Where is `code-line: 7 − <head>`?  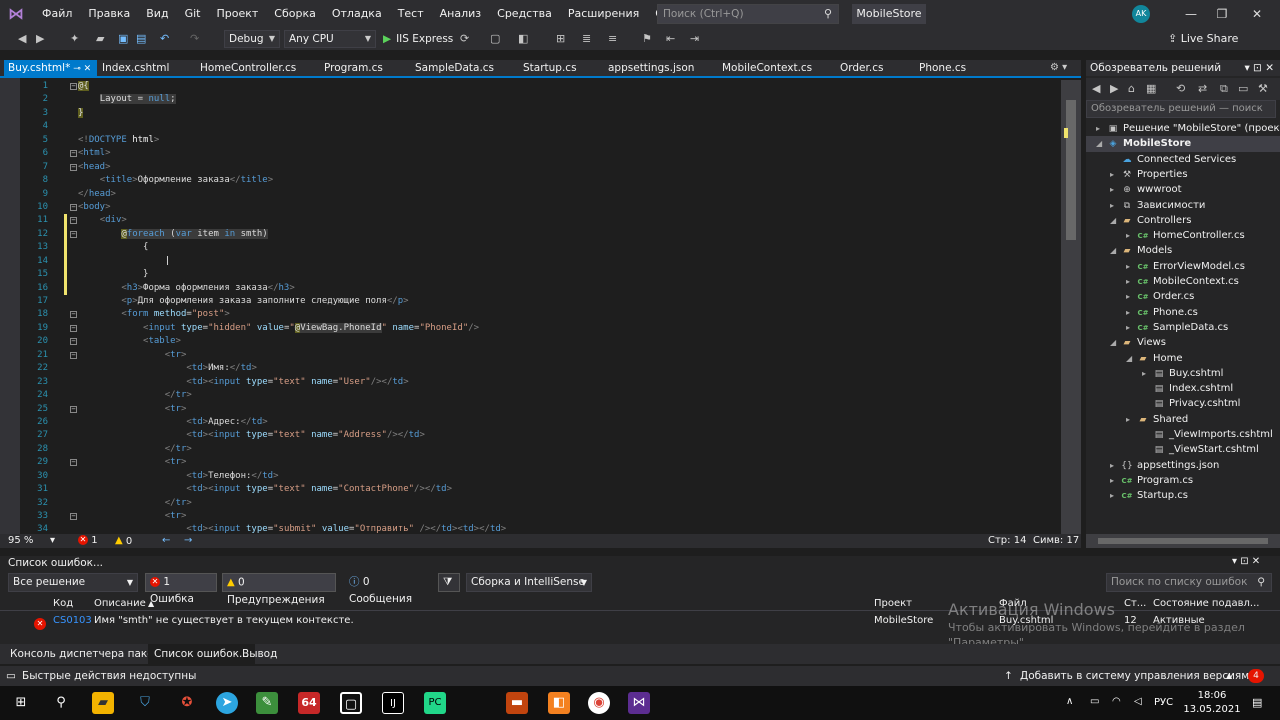 code-line: 7 − <head> is located at coordinates (540, 167).